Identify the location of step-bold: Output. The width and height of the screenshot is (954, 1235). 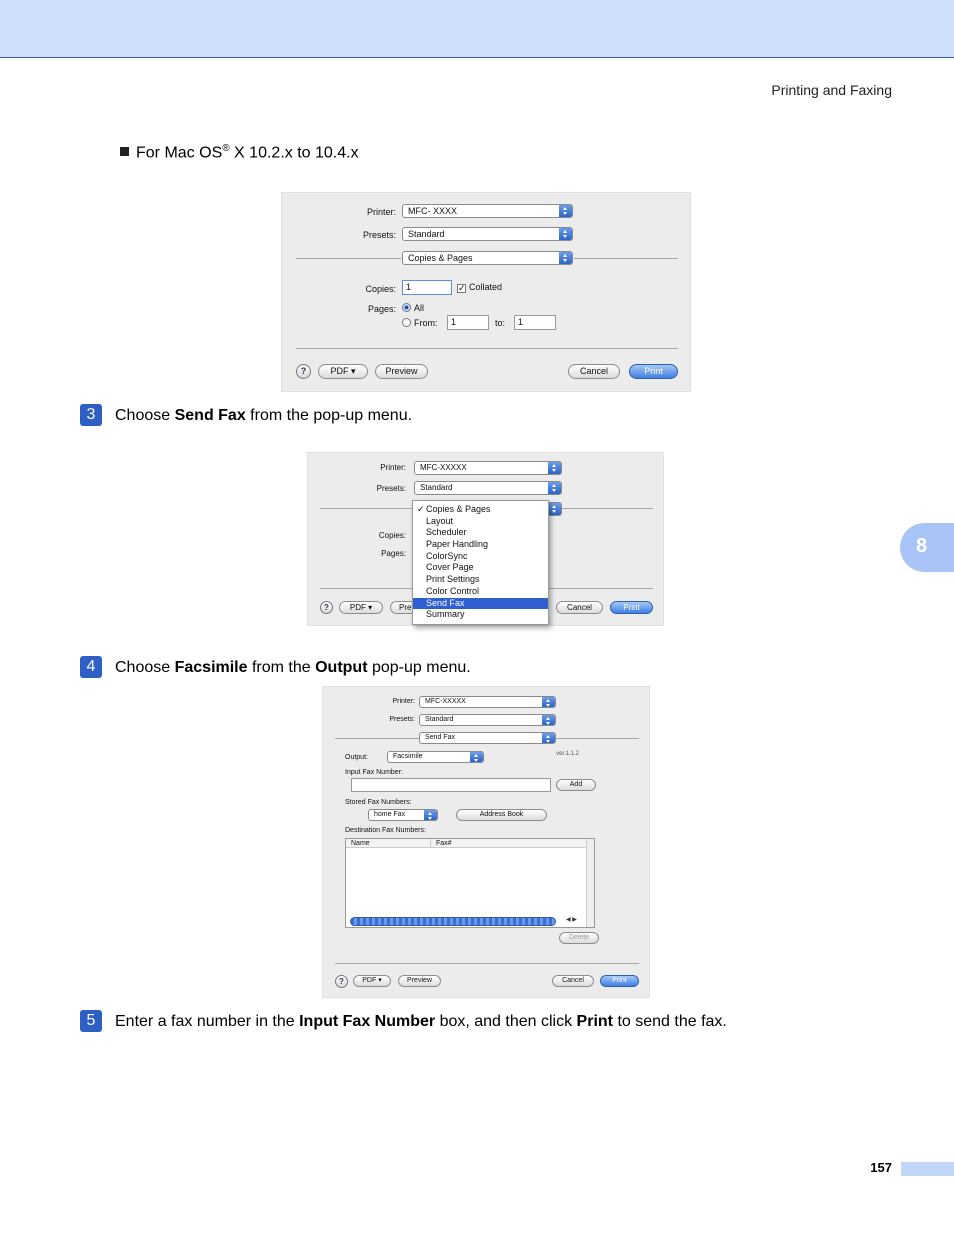
(341, 667).